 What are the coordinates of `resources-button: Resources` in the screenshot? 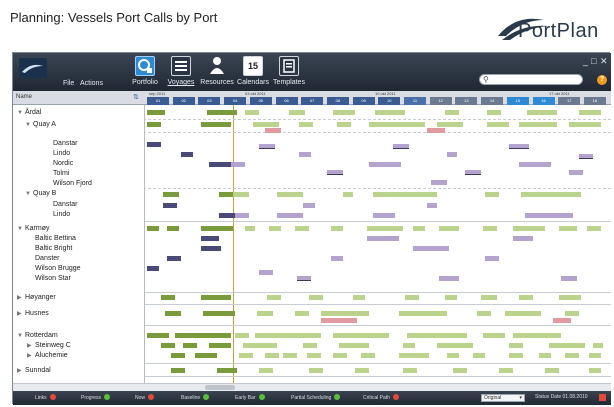 It's located at (217, 72).